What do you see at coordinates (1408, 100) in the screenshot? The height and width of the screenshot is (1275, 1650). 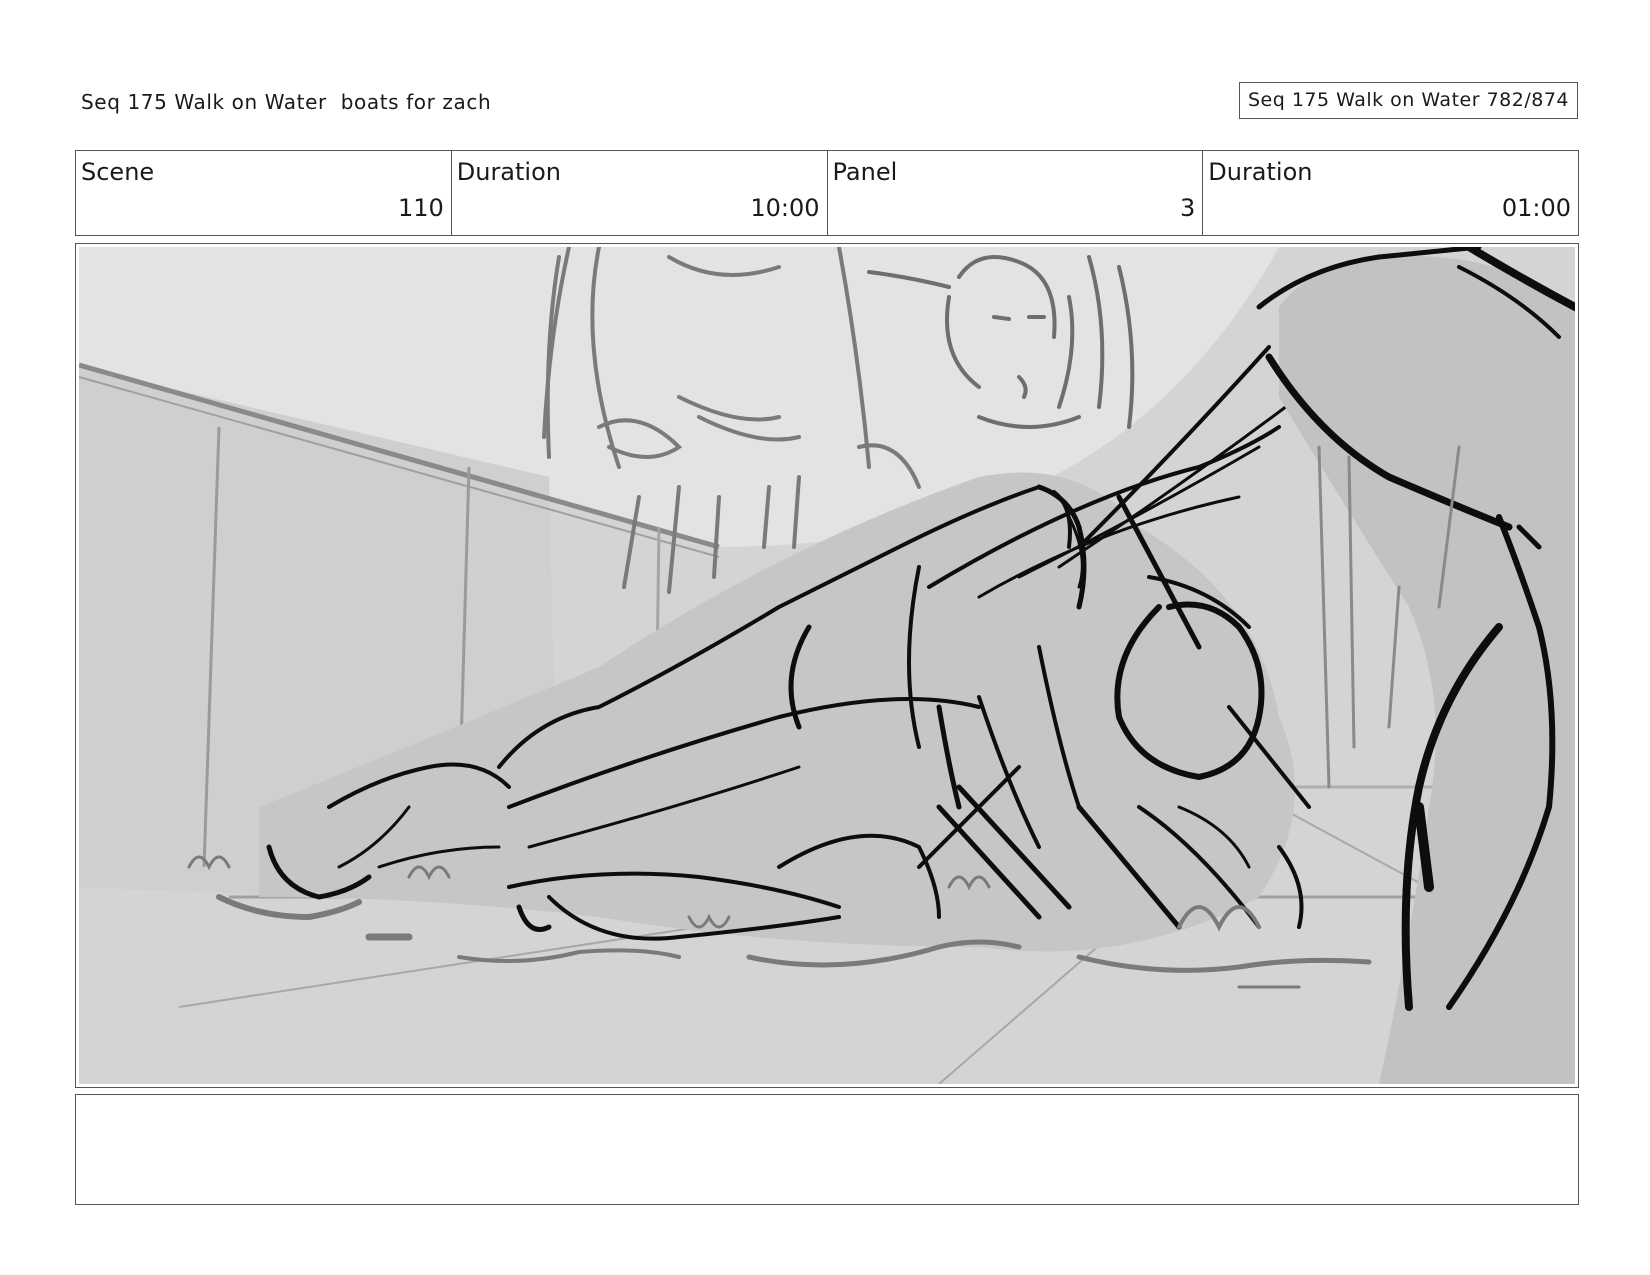 I see `page-reference: Seq 175 Walk on Water 782/874` at bounding box center [1408, 100].